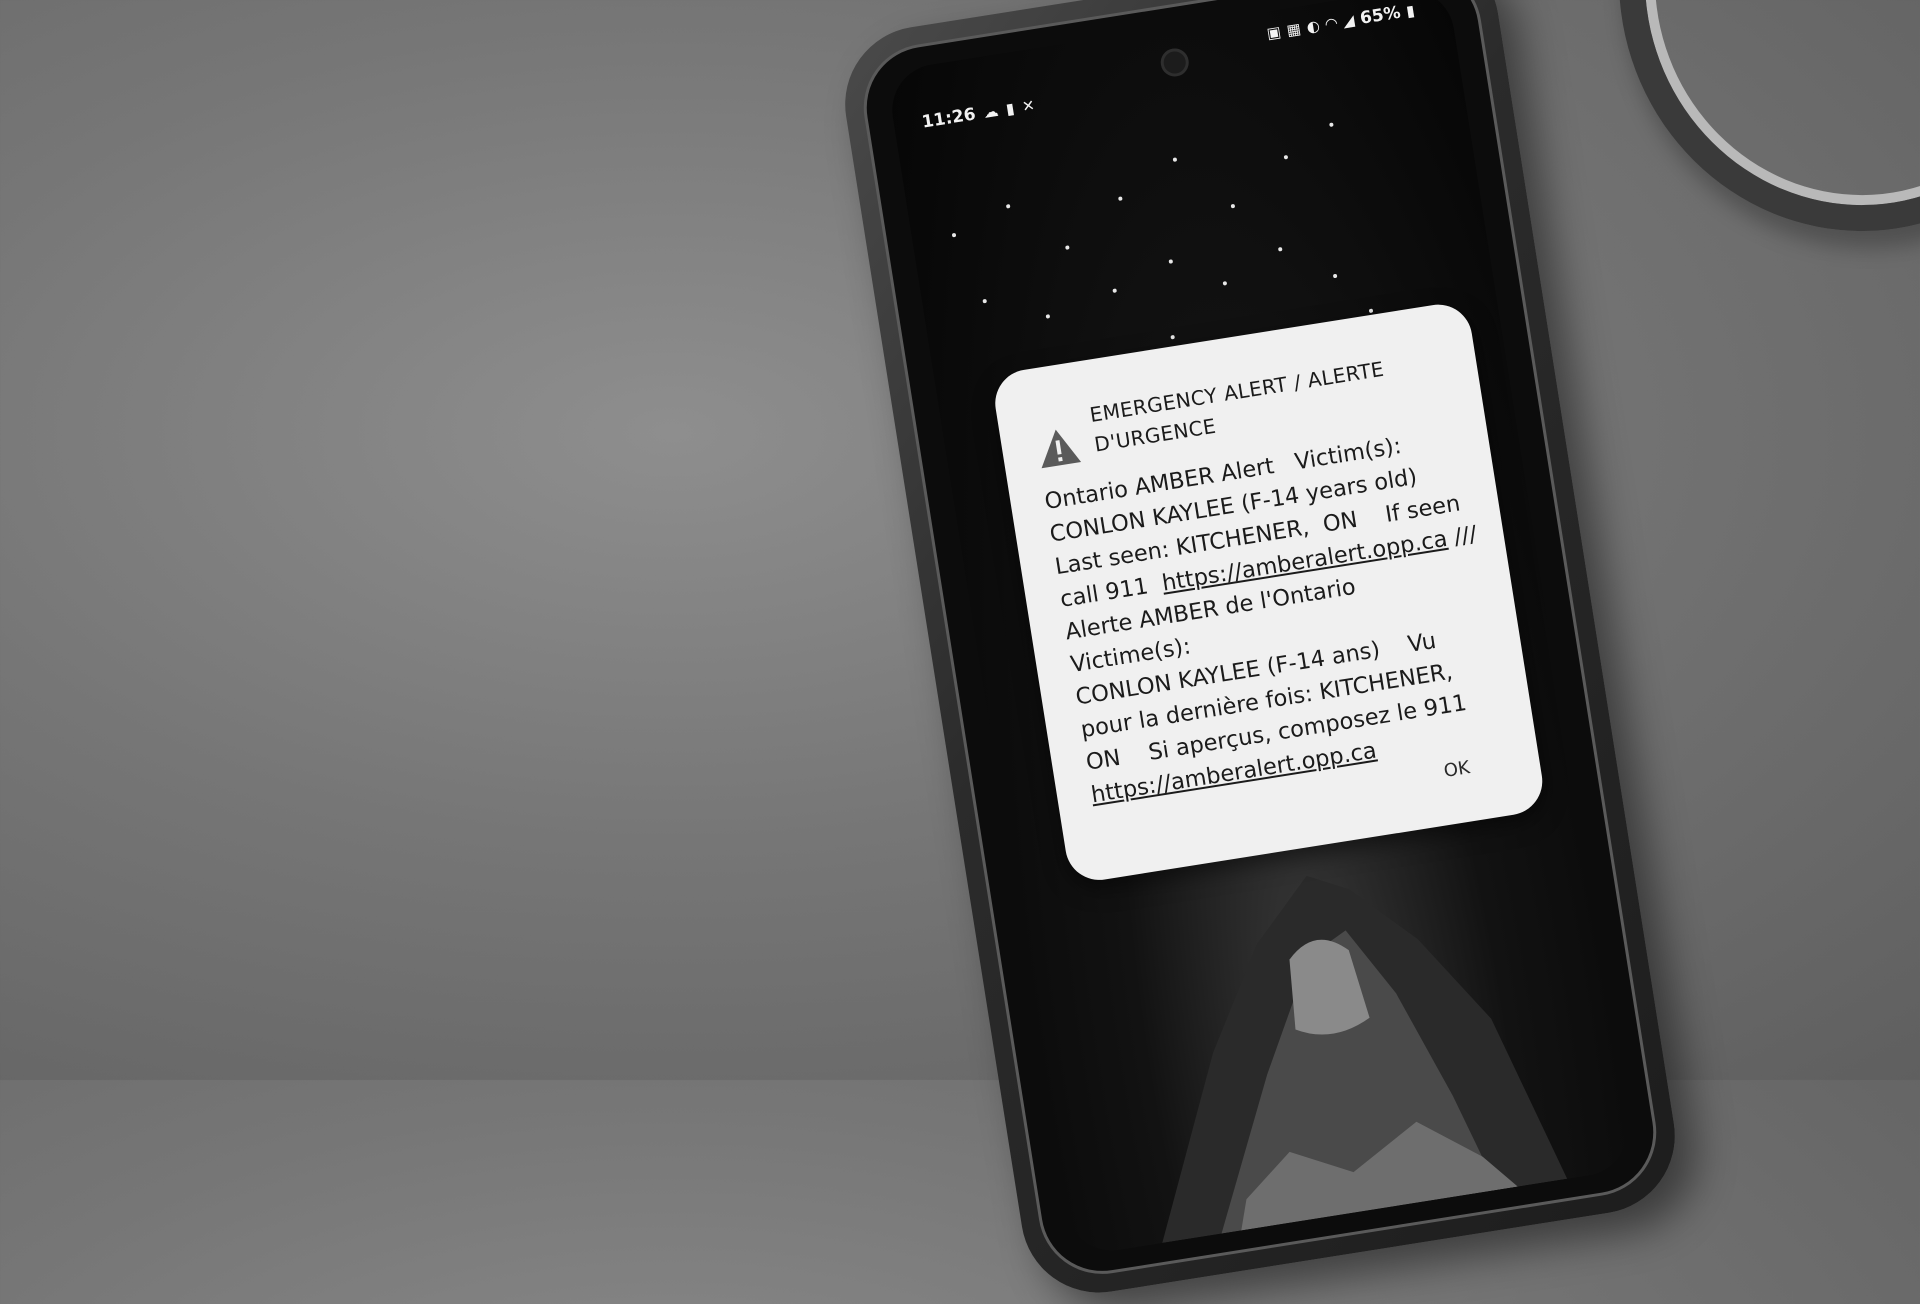 The height and width of the screenshot is (1304, 1920). Describe the element at coordinates (1380, 15) in the screenshot. I see `battery-percent: 65%` at that location.